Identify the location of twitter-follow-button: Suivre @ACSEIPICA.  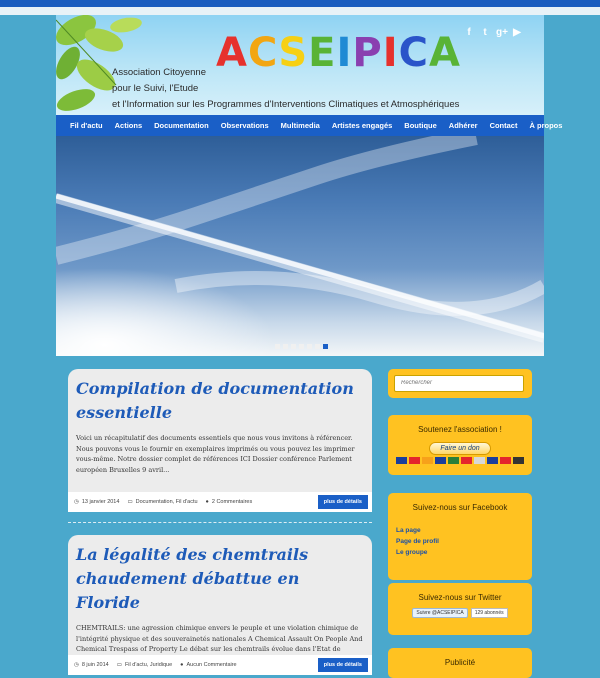
(440, 613).